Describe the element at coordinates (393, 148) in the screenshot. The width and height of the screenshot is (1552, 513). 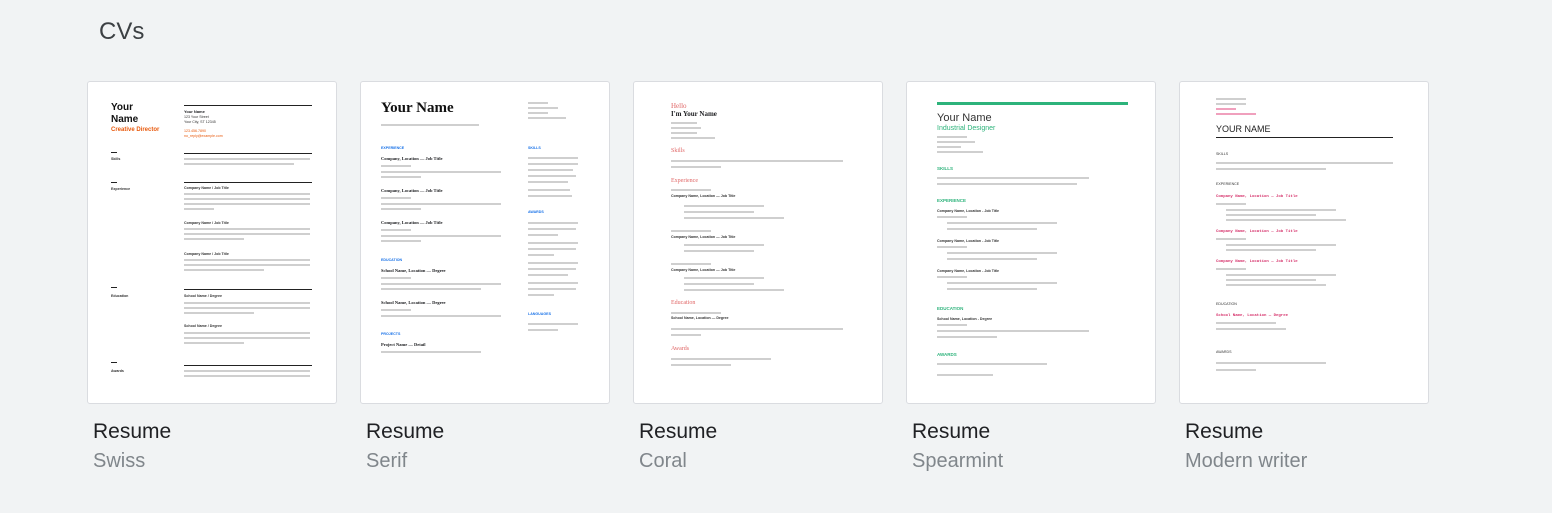
I see `serif-experience-heading: EXPERIENCE` at that location.